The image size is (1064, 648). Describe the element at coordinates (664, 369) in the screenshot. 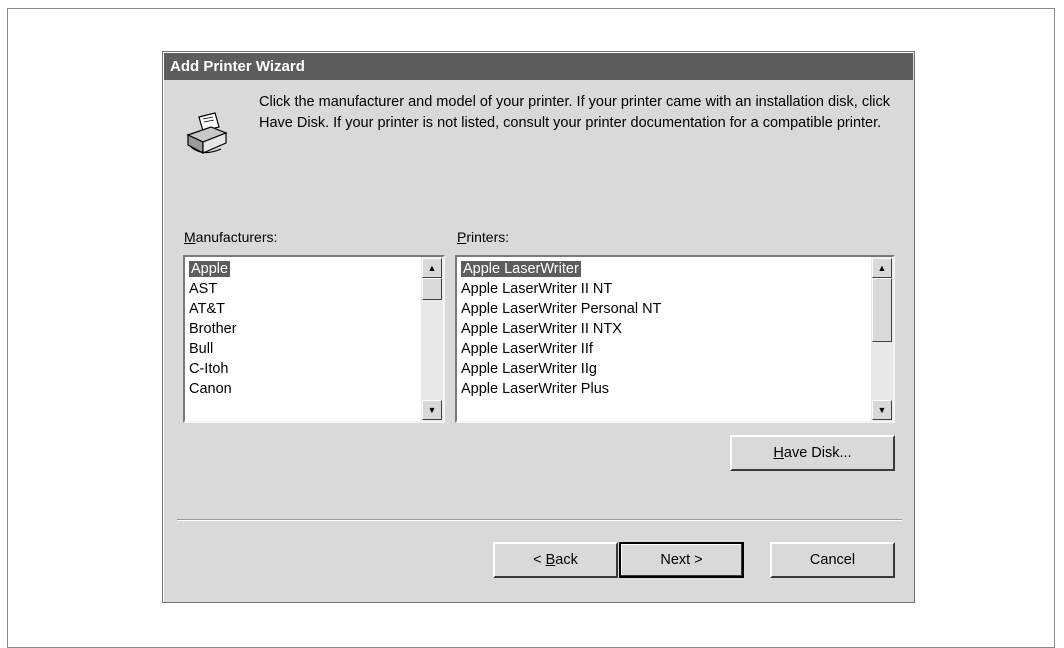

I see `list-item: Apple LaserWriter IIg` at that location.